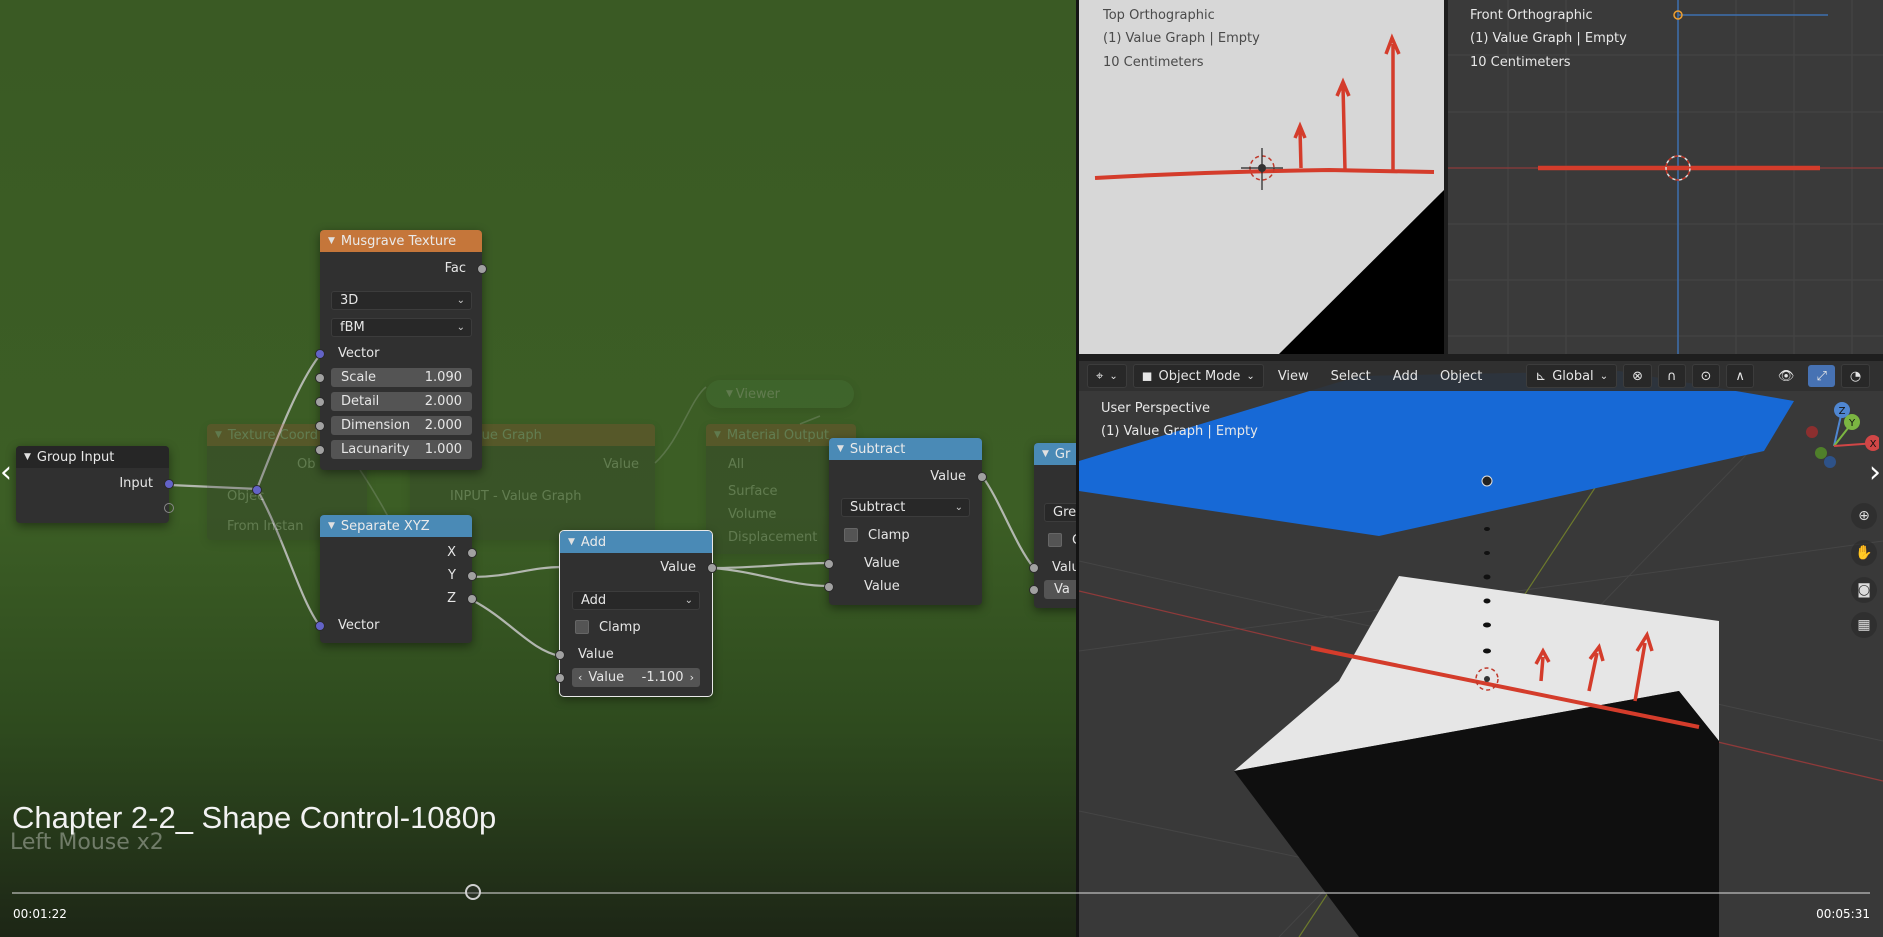 The width and height of the screenshot is (1883, 937). Describe the element at coordinates (95, 484) in the screenshot. I see `node-group-input: ▼ Group Input Input` at that location.